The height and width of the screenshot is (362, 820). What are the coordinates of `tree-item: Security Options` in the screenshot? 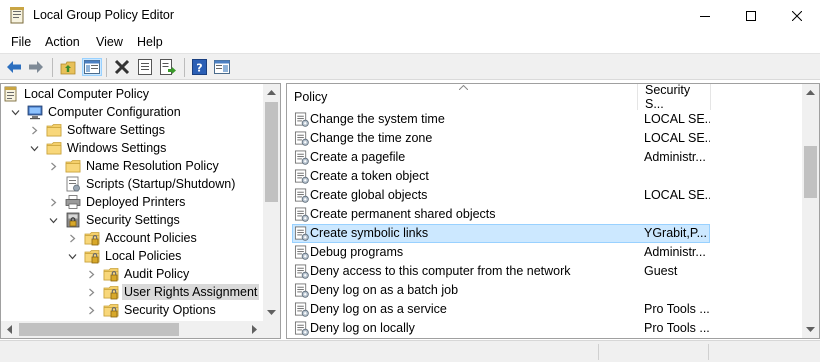 It's located at (151, 310).